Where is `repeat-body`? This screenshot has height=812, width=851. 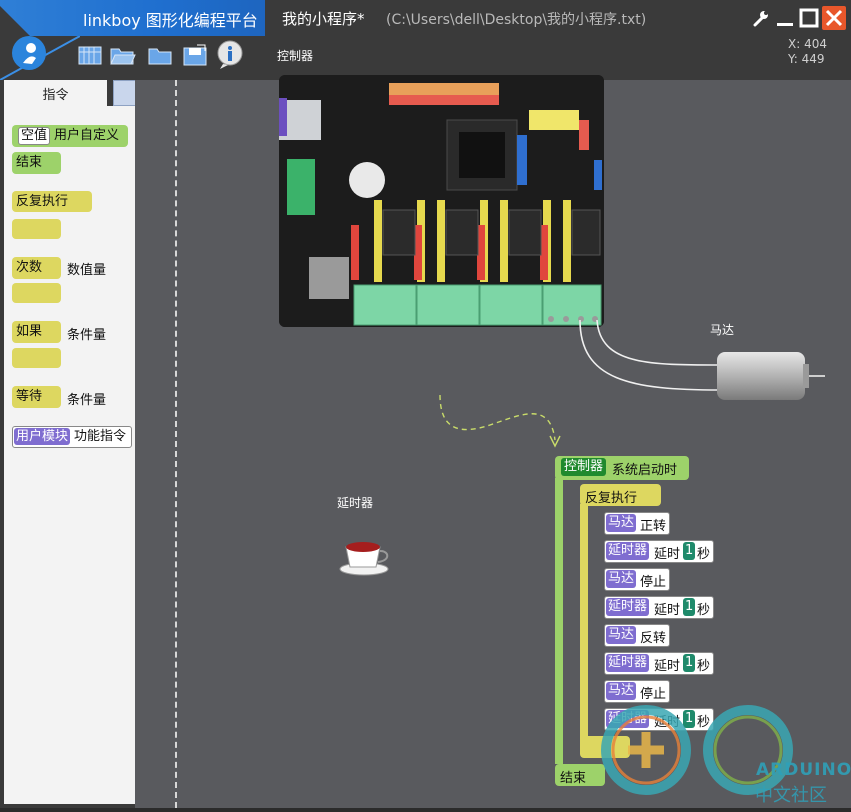
repeat-body is located at coordinates (584, 623).